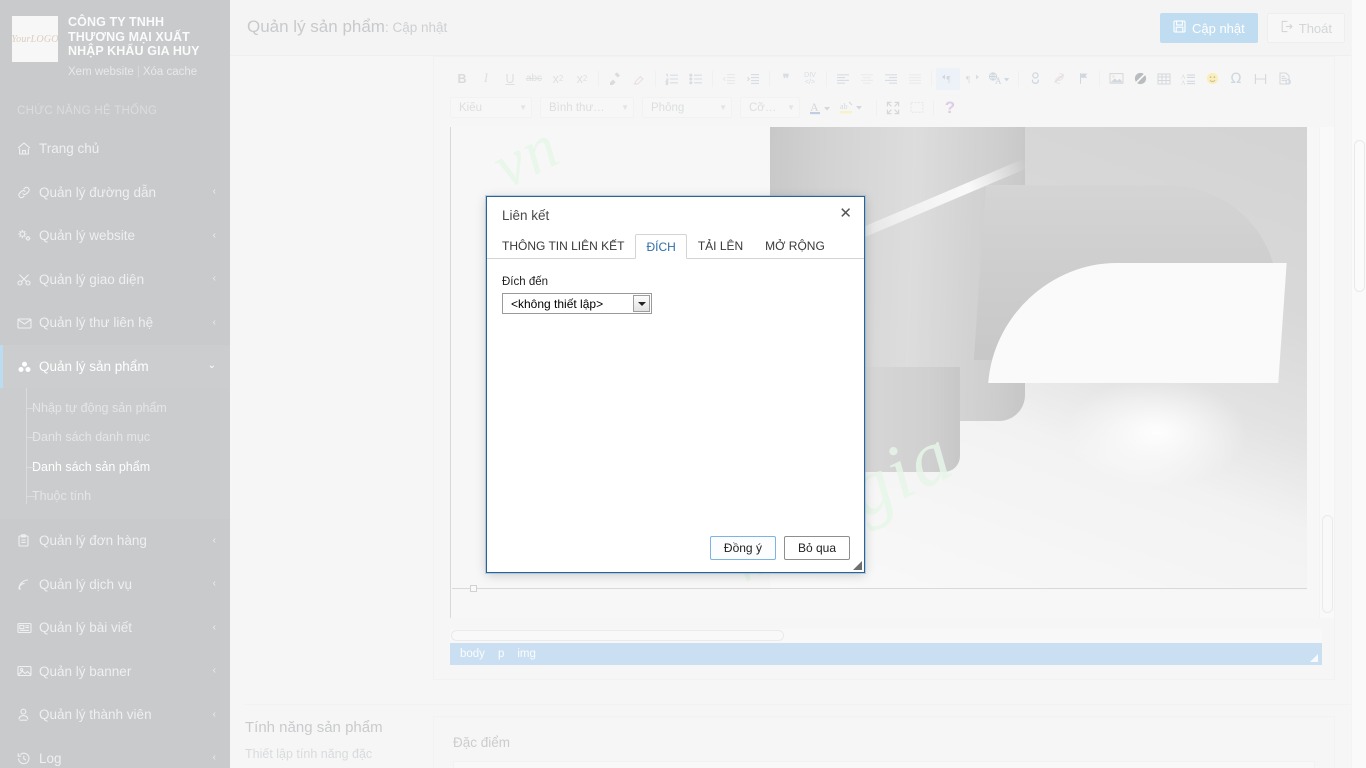  Describe the element at coordinates (696, 79) in the screenshot. I see `bulleted-list-icon` at that location.